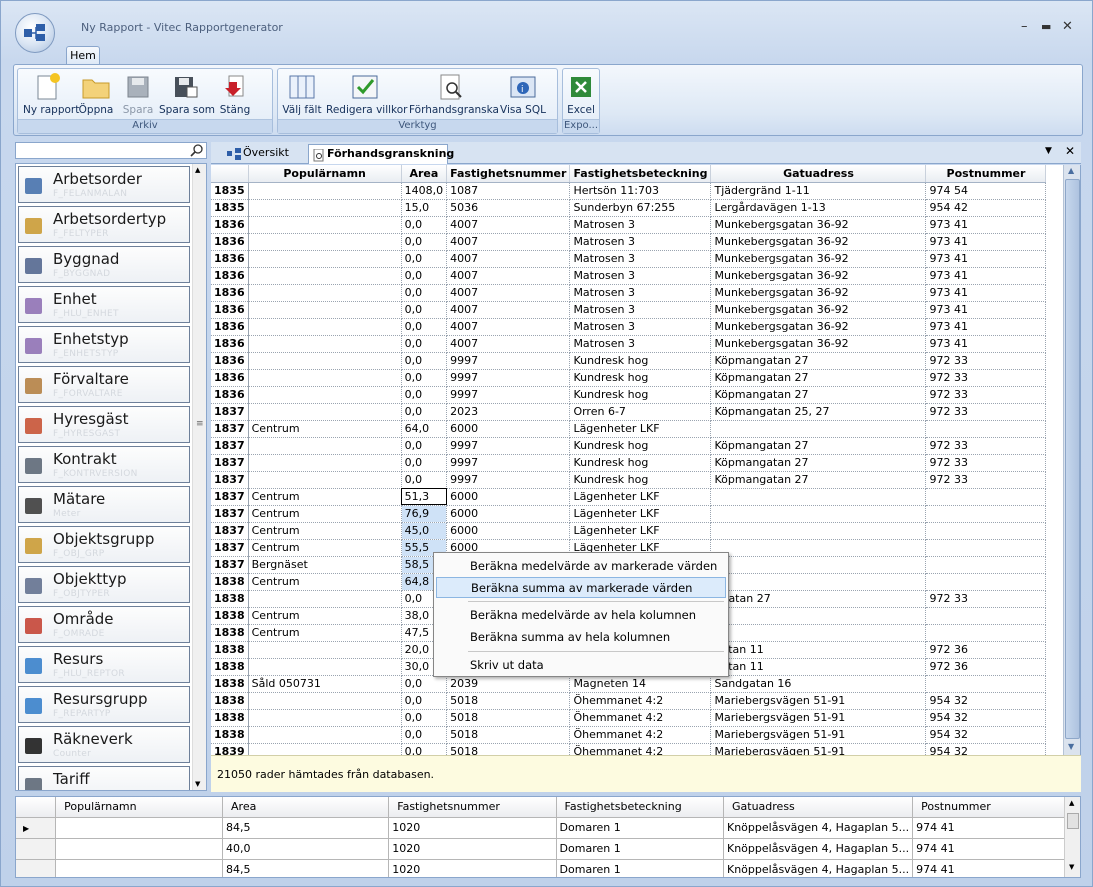 This screenshot has height=887, width=1093. Describe the element at coordinates (104, 464) in the screenshot. I see `sidebar-item: Kontrakt F_KONTRVERSION` at that location.